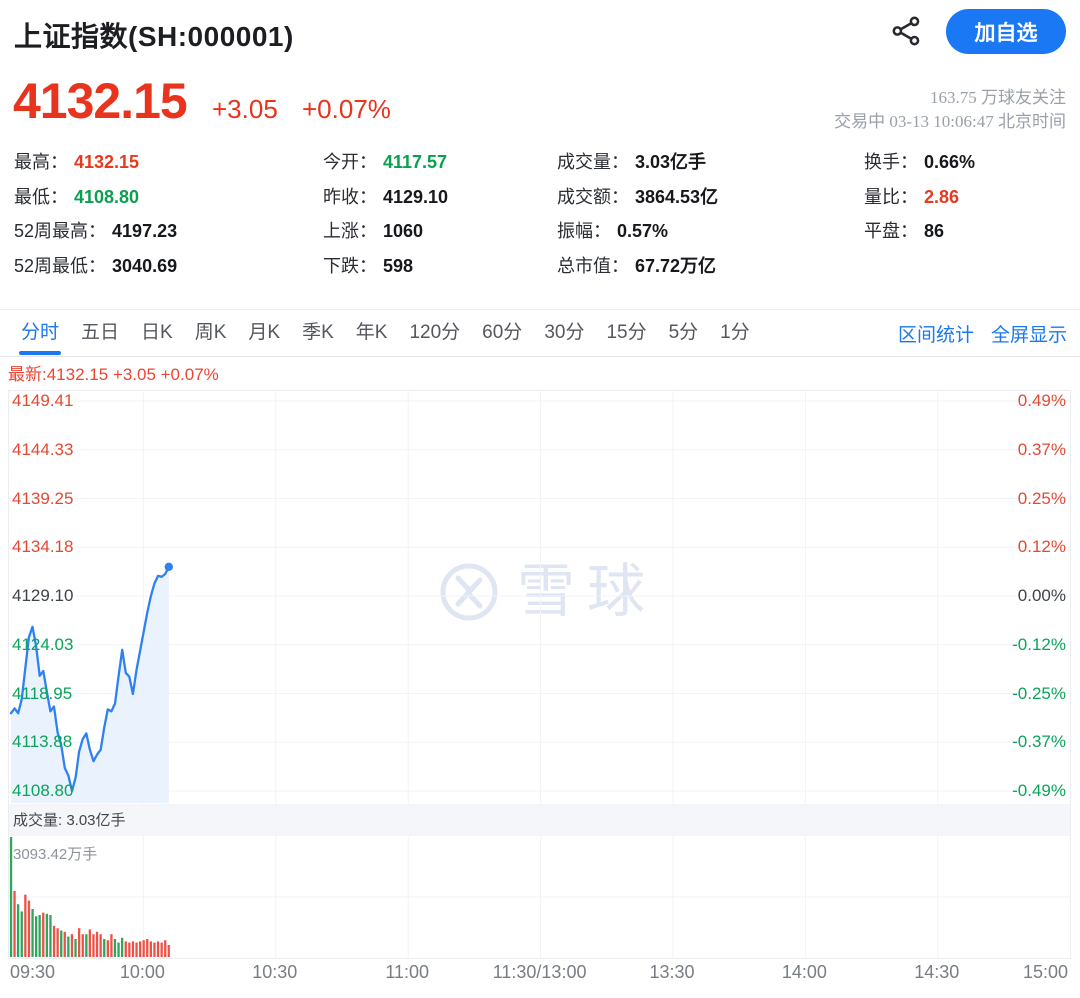  I want to click on stat-item: 量比： 2.86, so click(911, 197).